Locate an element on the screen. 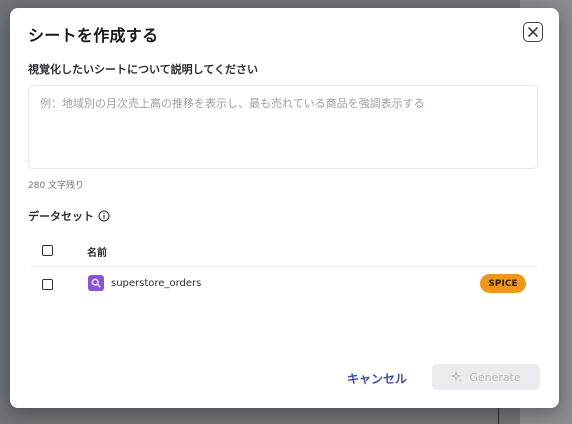 The height and width of the screenshot is (424, 572). dataset-icon is located at coordinates (96, 283).